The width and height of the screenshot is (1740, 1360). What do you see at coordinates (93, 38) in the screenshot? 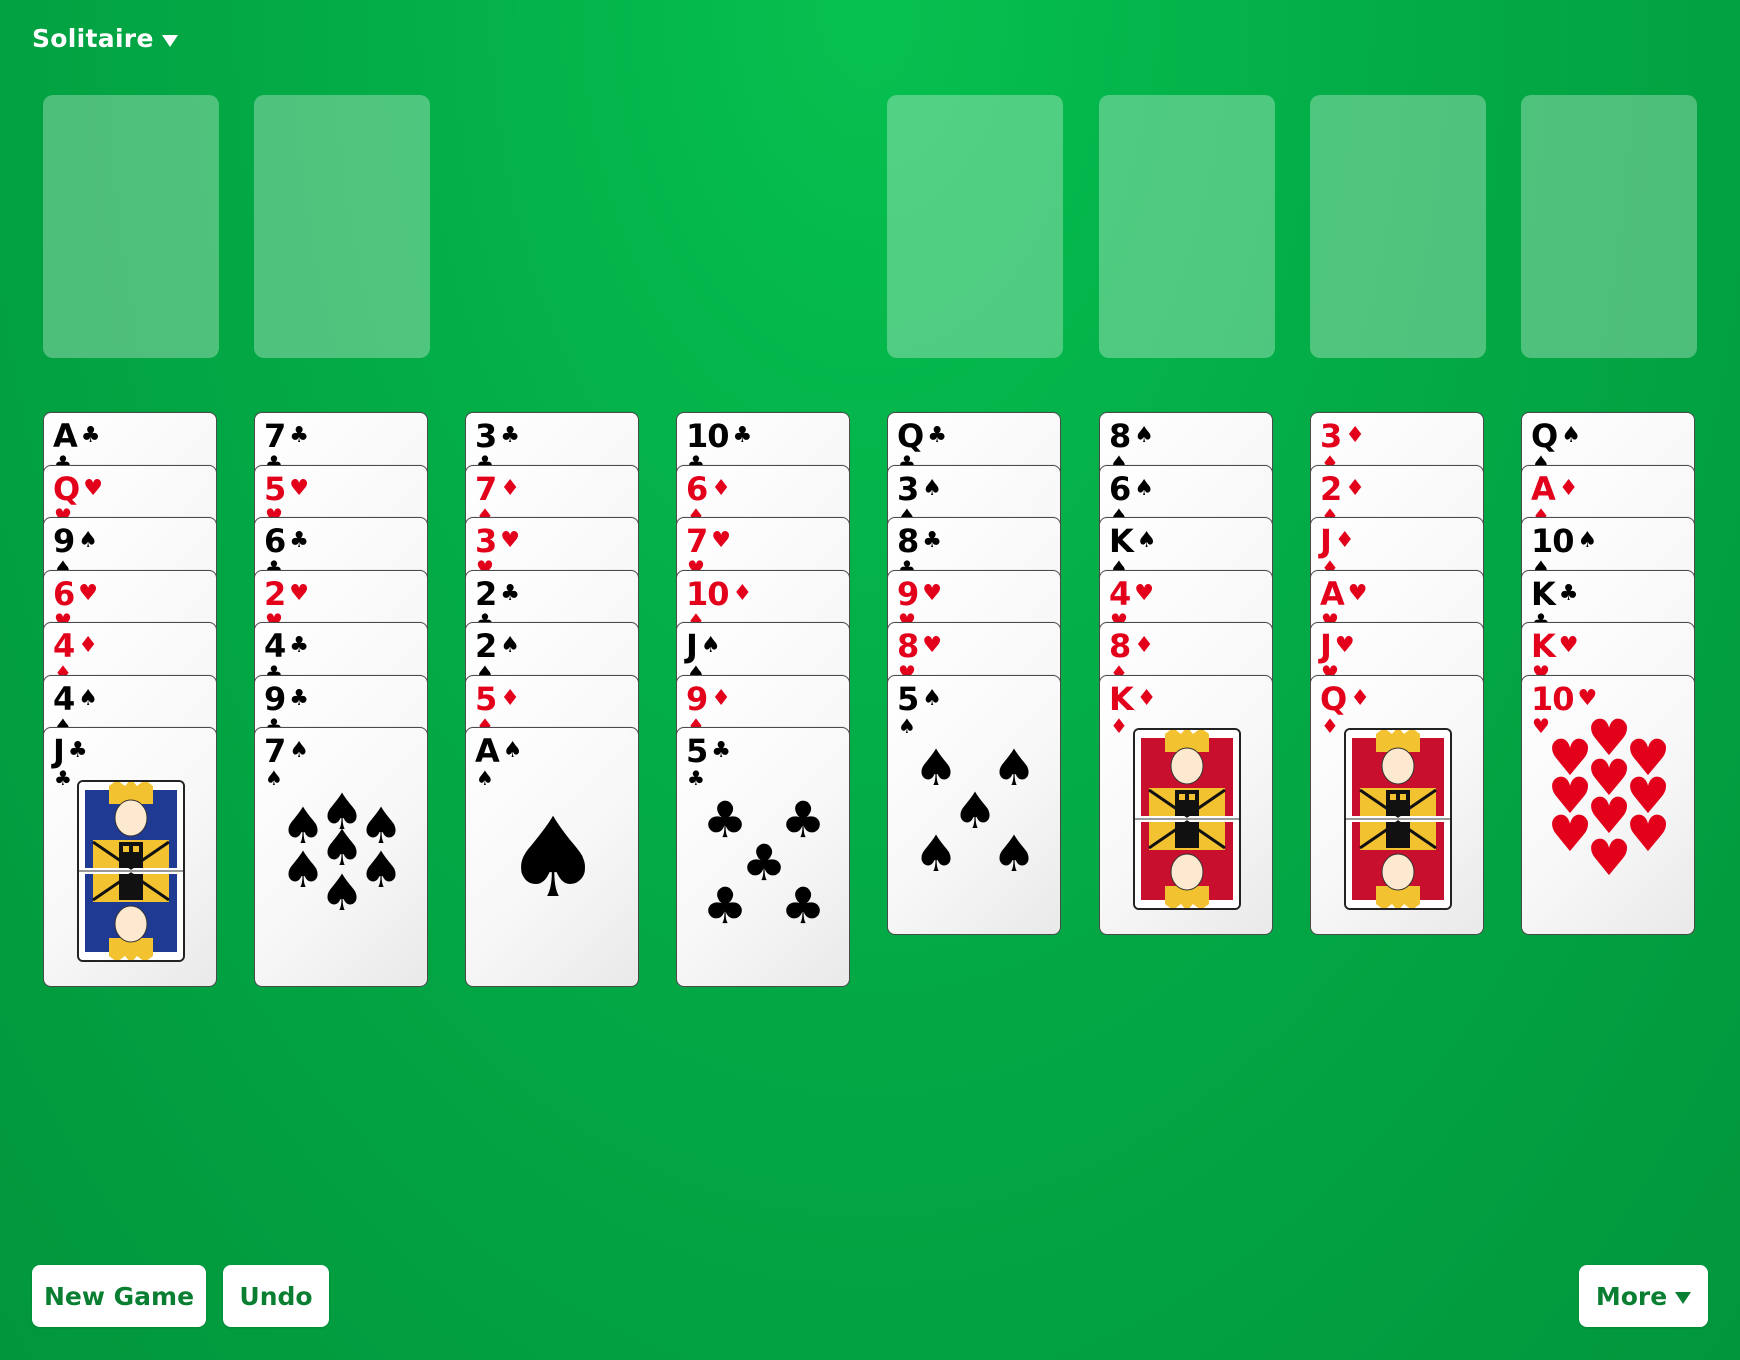
I see `game-menu-label: Solitaire` at bounding box center [93, 38].